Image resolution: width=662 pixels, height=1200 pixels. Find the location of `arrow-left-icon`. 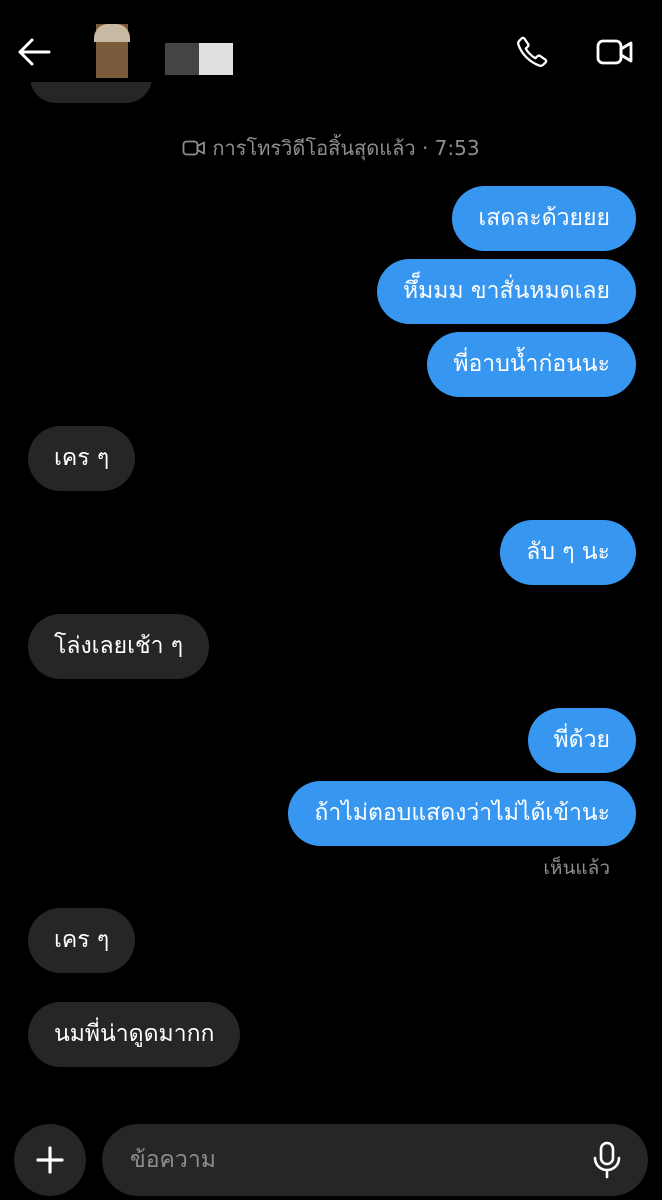

arrow-left-icon is located at coordinates (34, 52).